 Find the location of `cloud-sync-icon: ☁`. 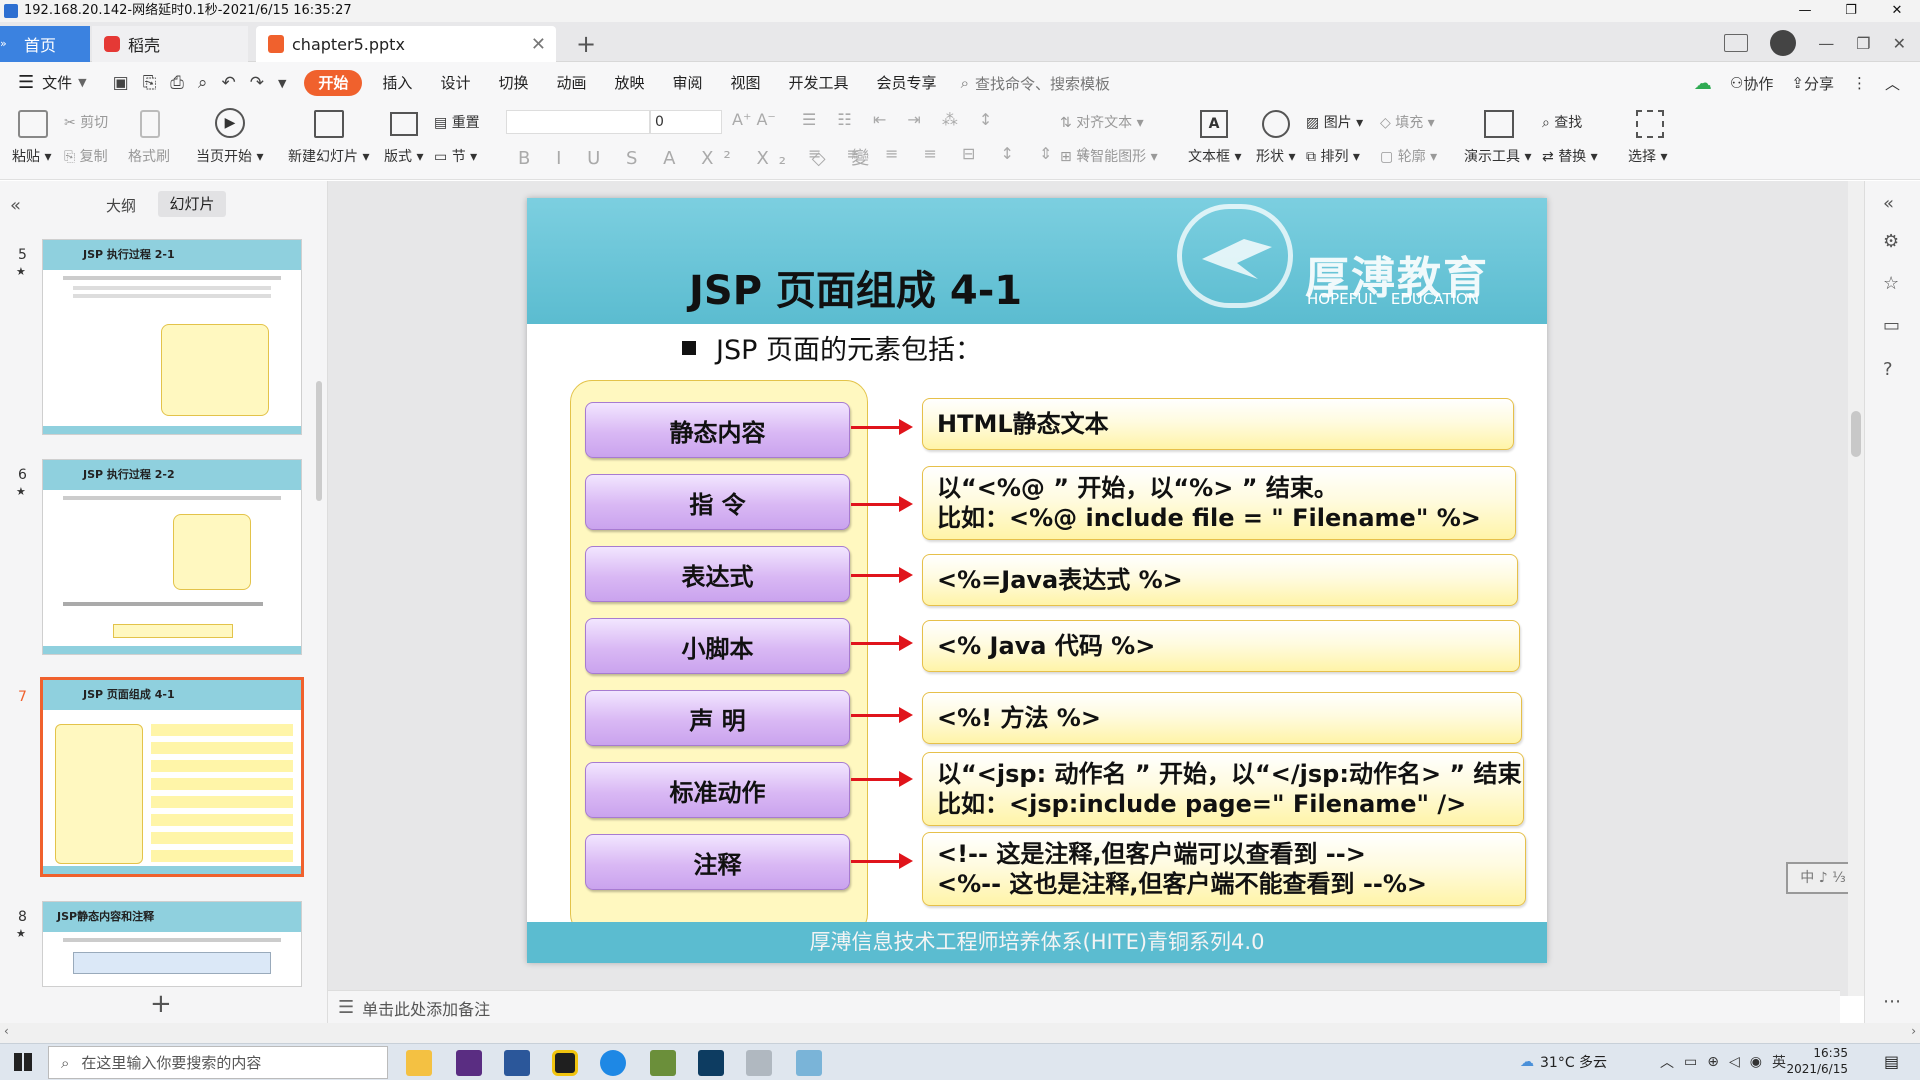

cloud-sync-icon: ☁ is located at coordinates (1703, 83).